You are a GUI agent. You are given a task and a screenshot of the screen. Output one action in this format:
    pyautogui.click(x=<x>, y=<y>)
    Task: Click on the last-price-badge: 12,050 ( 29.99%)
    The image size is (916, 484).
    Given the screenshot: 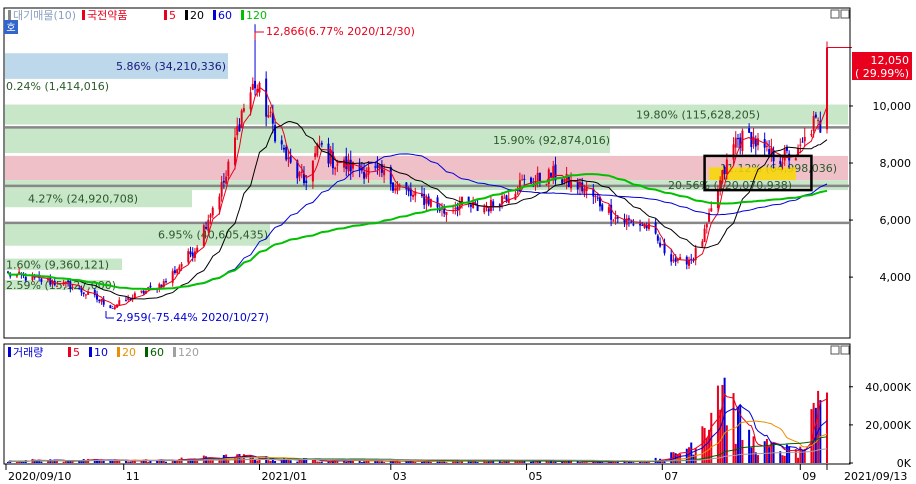 What is the action you would take?
    pyautogui.click(x=882, y=66)
    